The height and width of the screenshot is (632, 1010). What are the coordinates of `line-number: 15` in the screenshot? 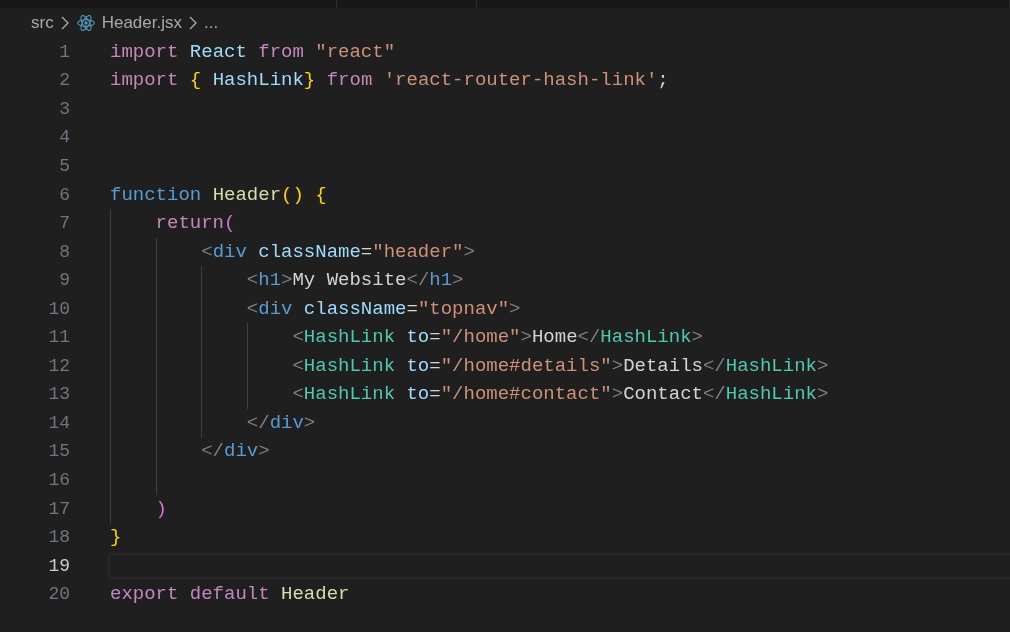 It's located at (58, 452).